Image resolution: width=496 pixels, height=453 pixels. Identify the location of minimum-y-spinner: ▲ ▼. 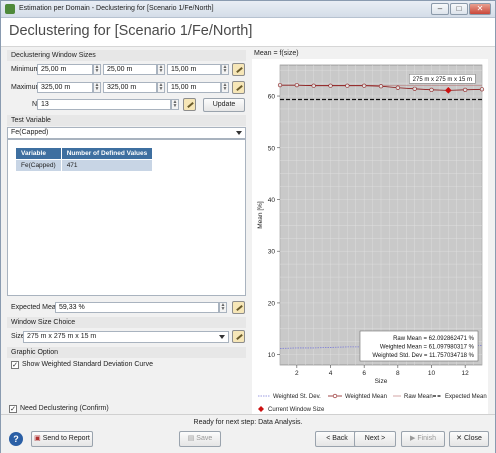
(161, 69).